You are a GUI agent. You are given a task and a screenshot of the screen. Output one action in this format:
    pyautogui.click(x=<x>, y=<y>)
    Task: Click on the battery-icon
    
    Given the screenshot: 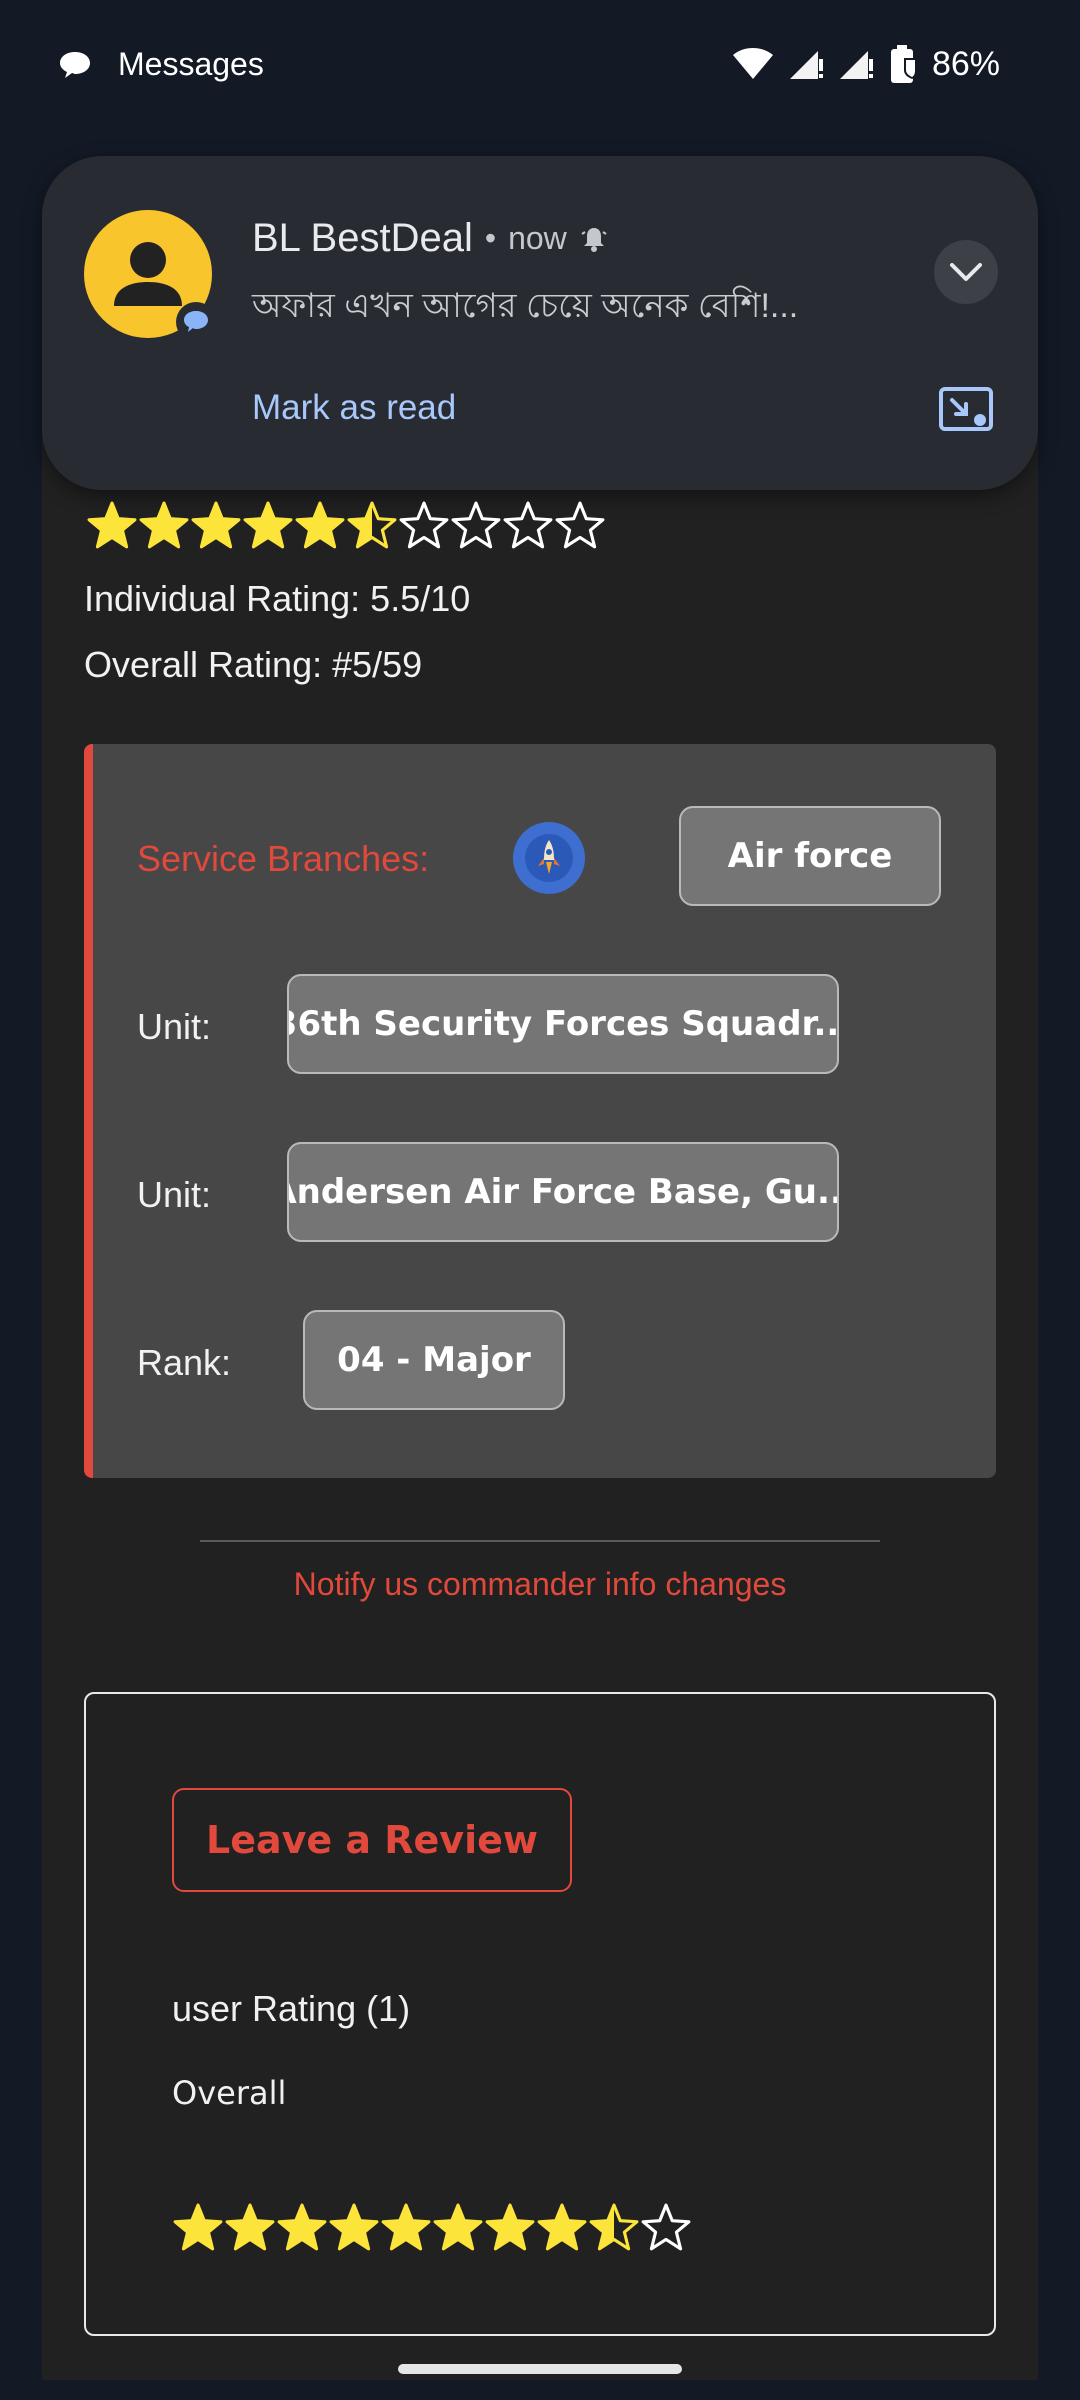 What is the action you would take?
    pyautogui.click(x=903, y=64)
    